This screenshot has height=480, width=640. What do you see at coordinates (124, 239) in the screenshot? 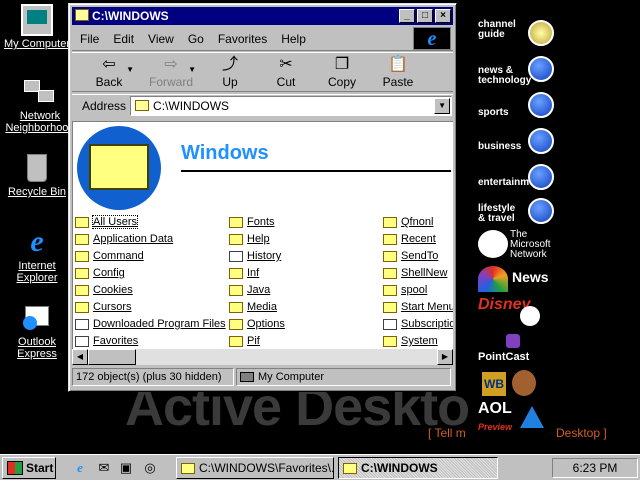
I see `file-item: Application Data` at bounding box center [124, 239].